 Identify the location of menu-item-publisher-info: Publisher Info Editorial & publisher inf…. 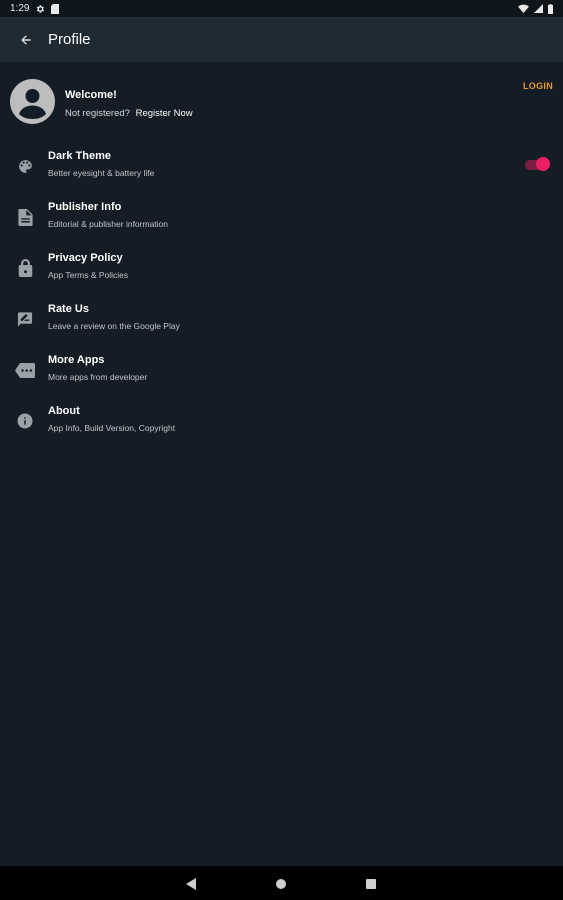
(281, 218).